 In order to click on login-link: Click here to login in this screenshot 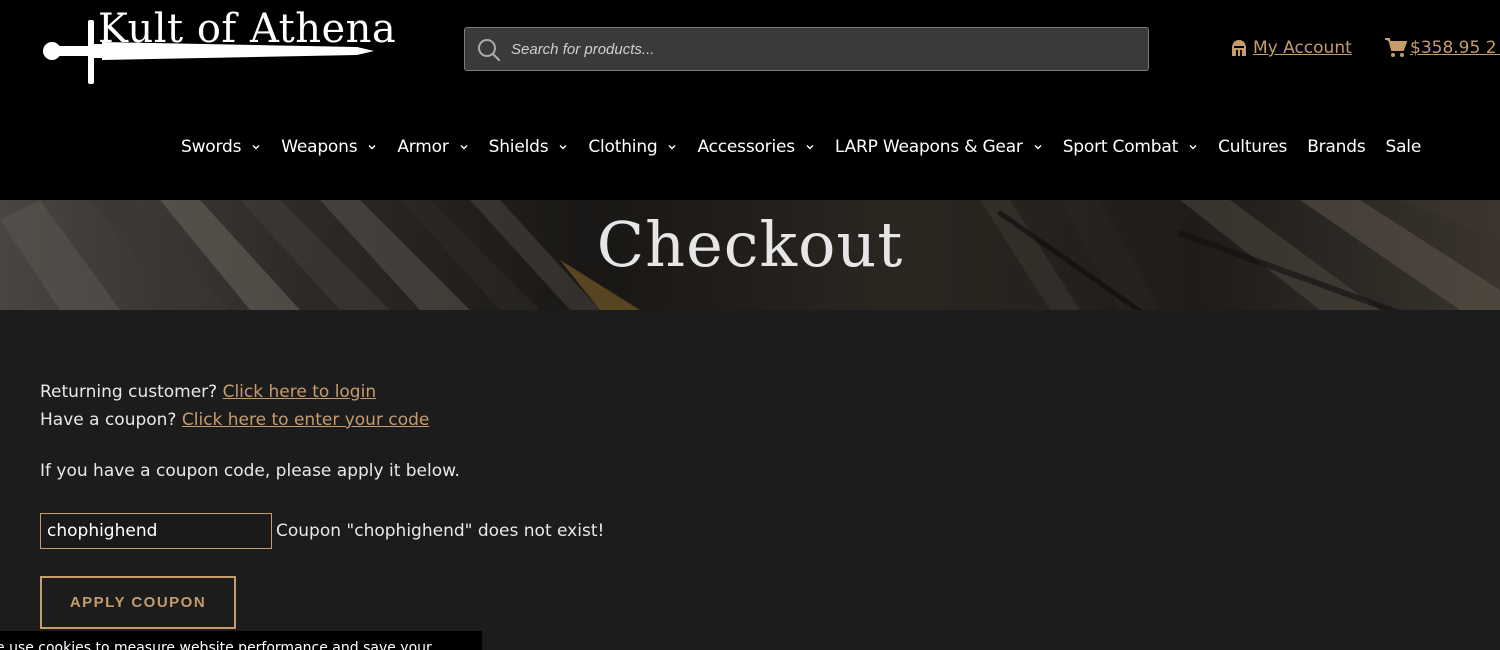, I will do `click(300, 392)`.